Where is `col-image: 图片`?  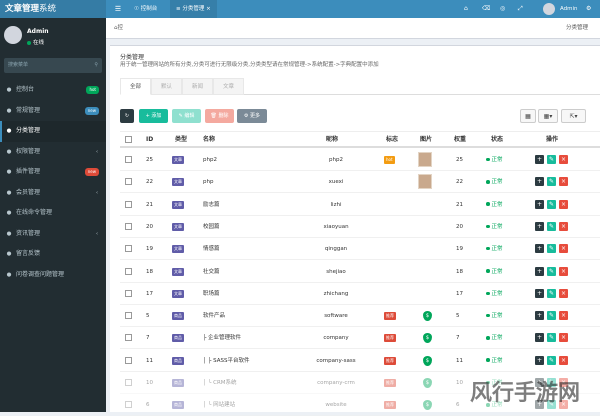 col-image: 图片 is located at coordinates (426, 139).